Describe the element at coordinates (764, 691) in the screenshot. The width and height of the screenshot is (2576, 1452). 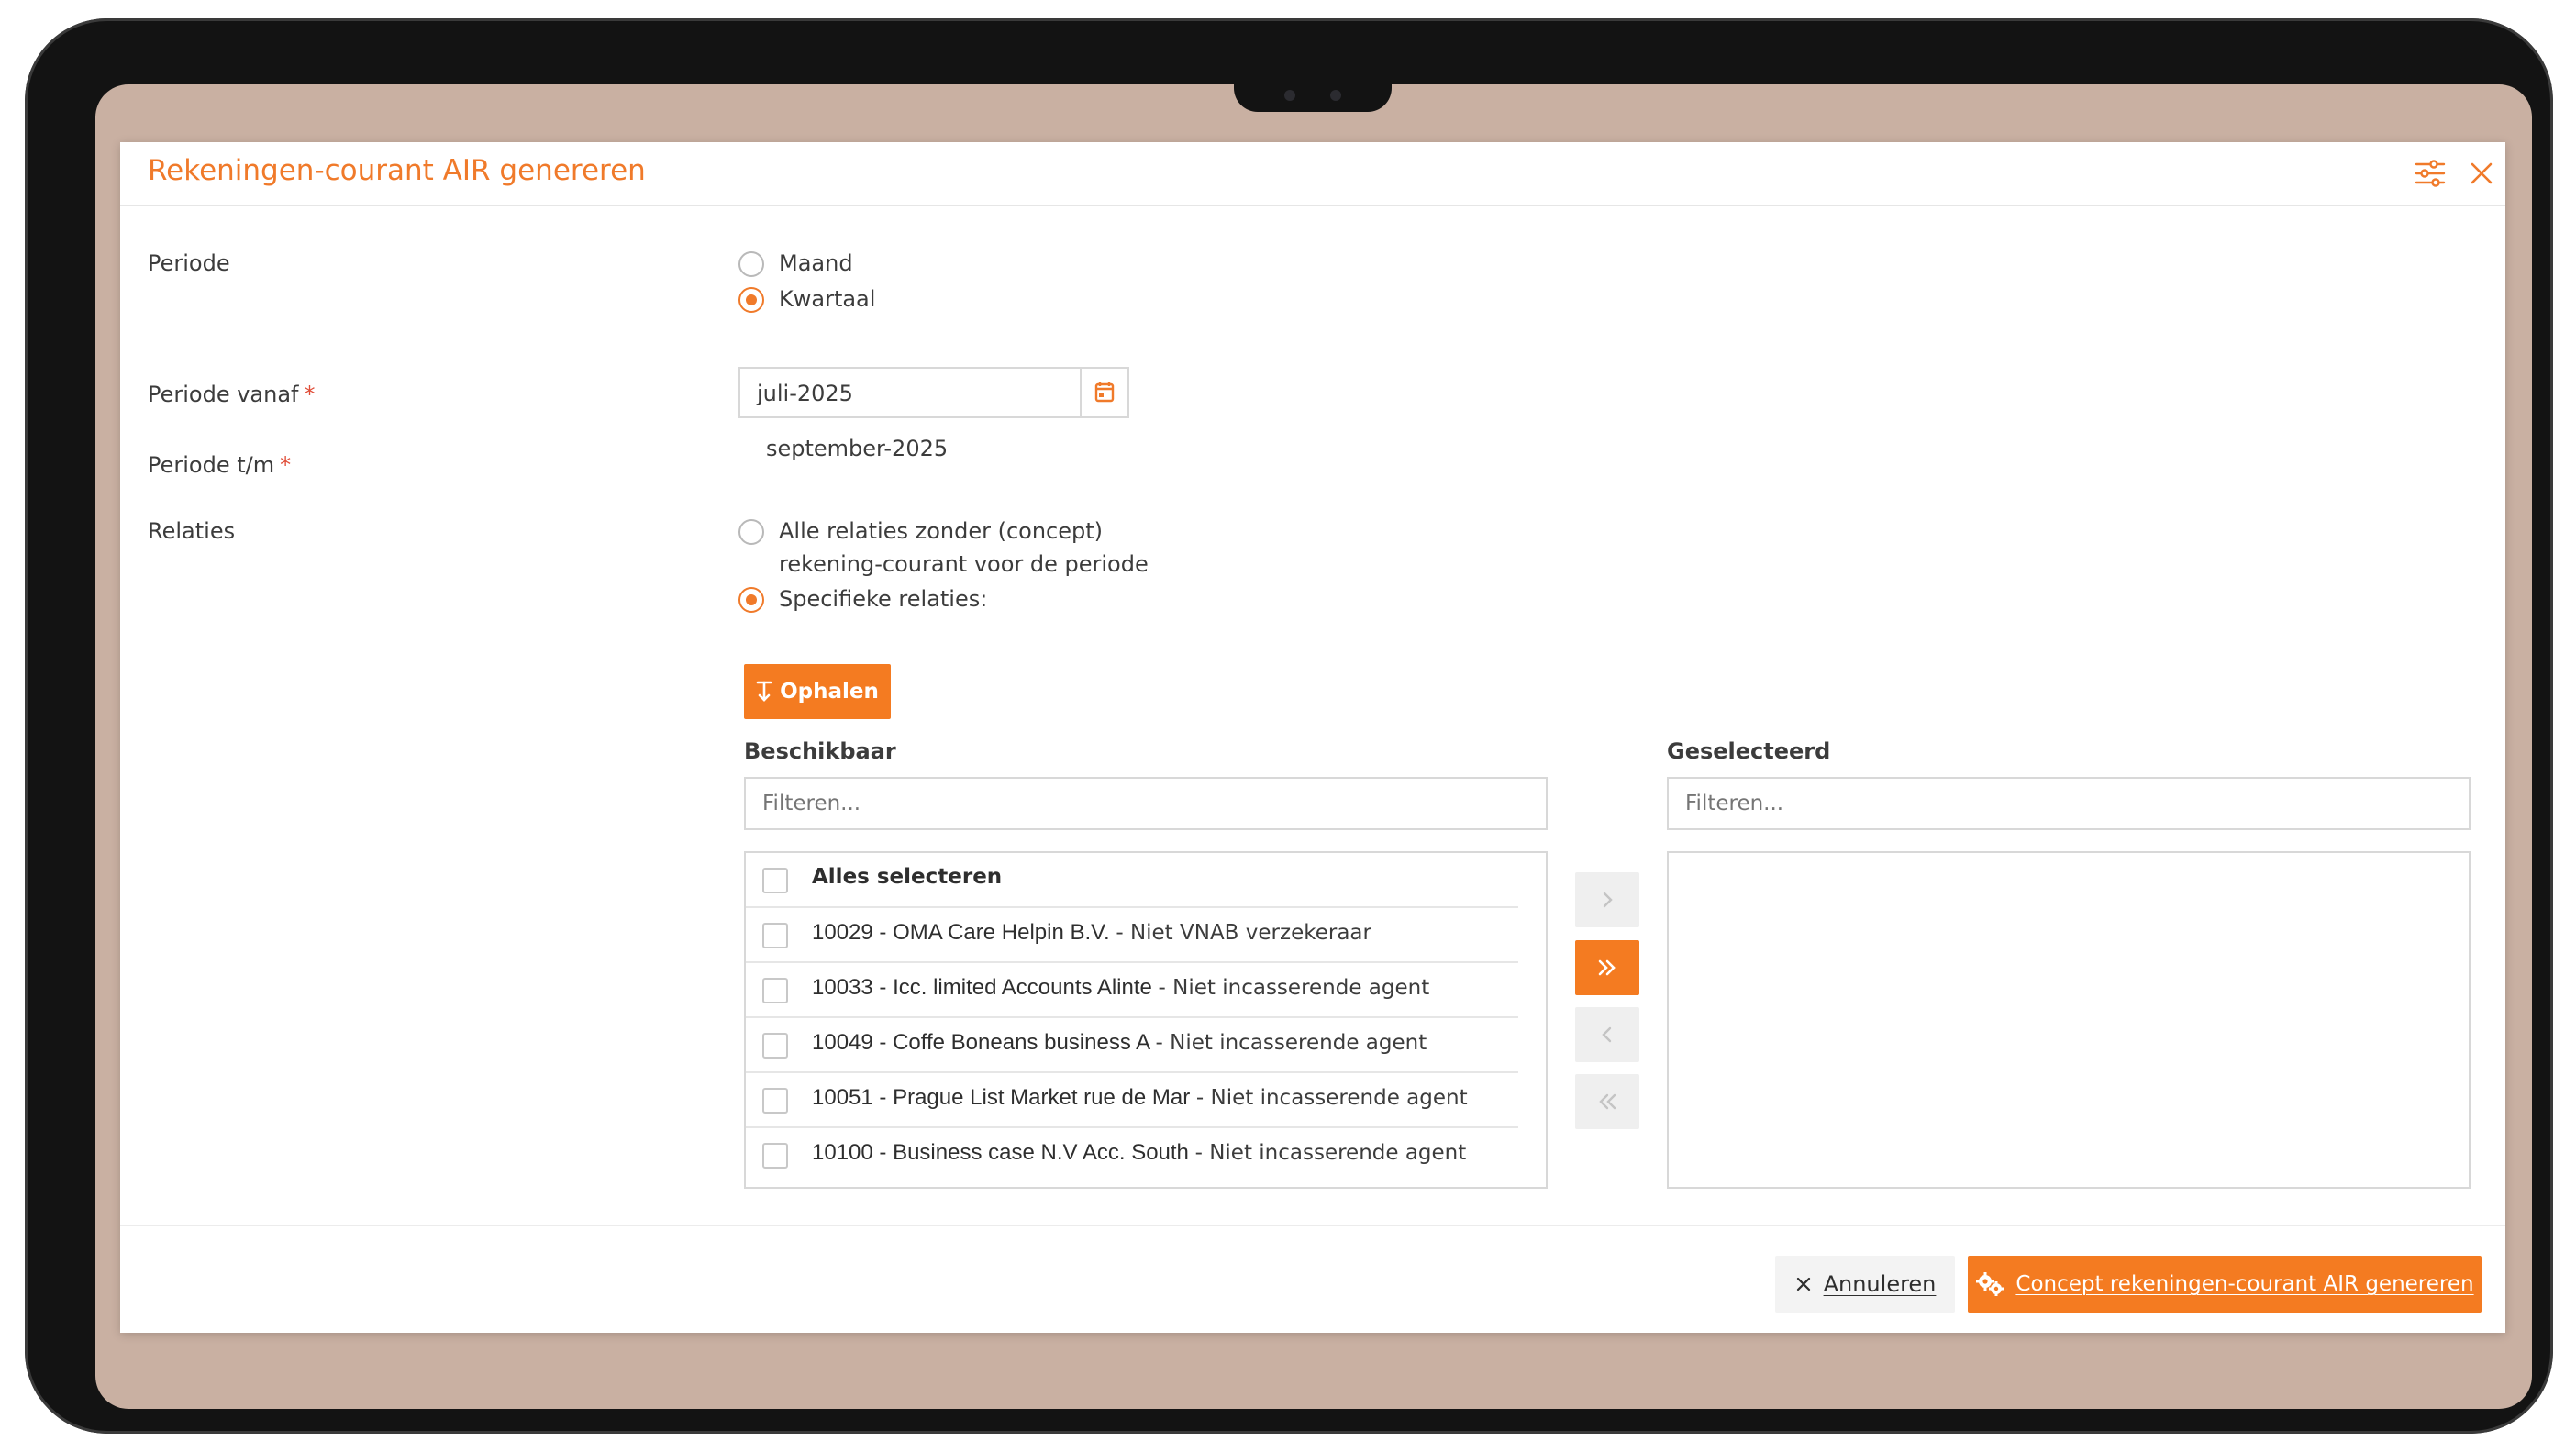
I see `download-arrow-icon` at that location.